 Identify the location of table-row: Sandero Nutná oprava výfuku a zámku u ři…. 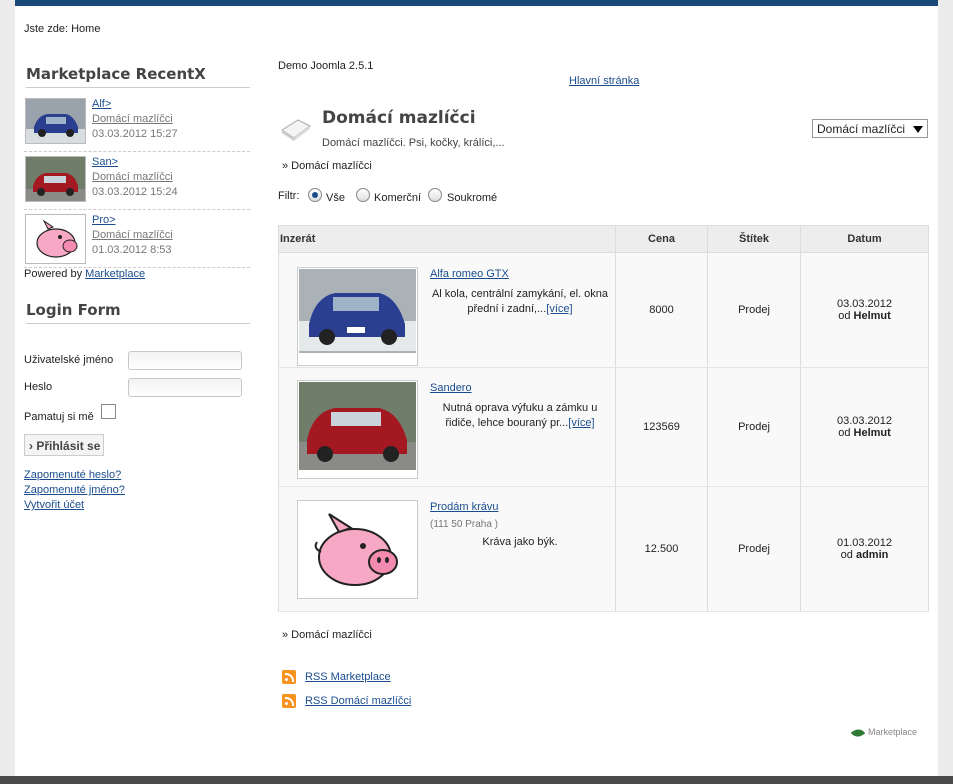
(603, 427).